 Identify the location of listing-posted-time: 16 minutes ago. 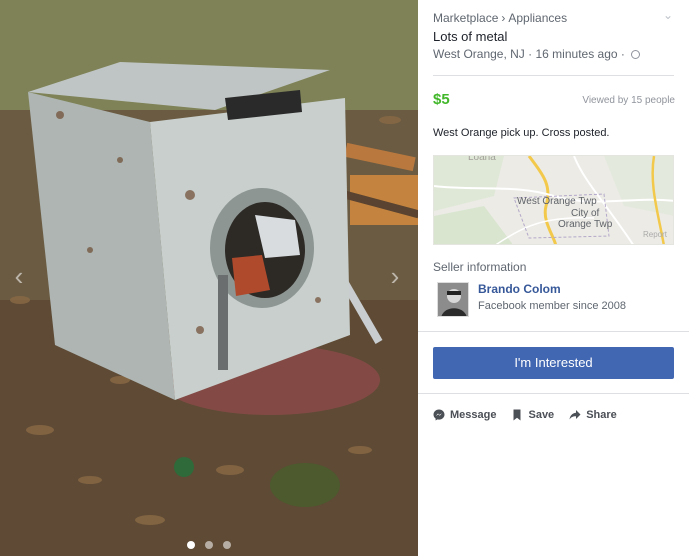
(576, 54).